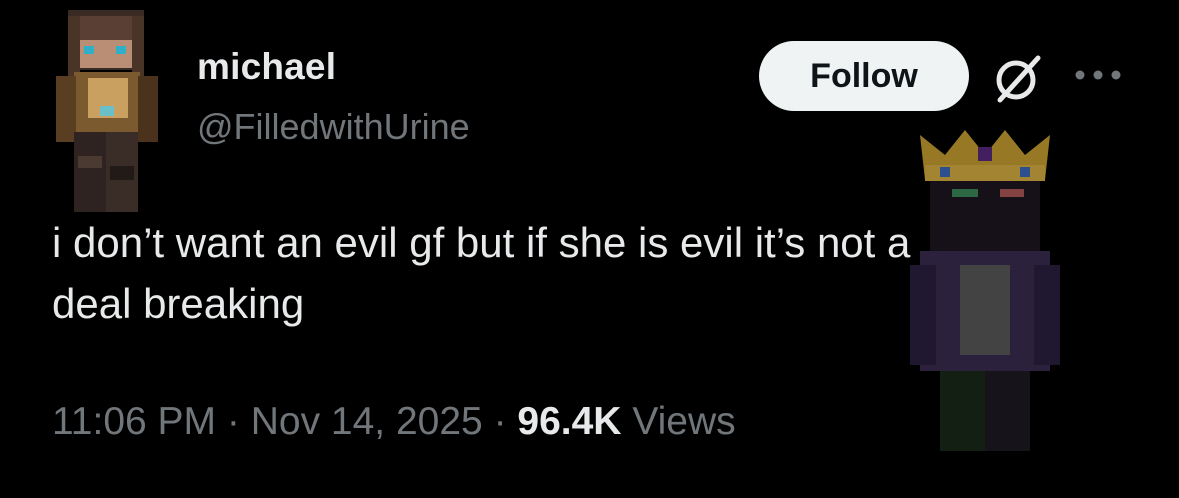  What do you see at coordinates (864, 76) in the screenshot?
I see `follow-button: Follow` at bounding box center [864, 76].